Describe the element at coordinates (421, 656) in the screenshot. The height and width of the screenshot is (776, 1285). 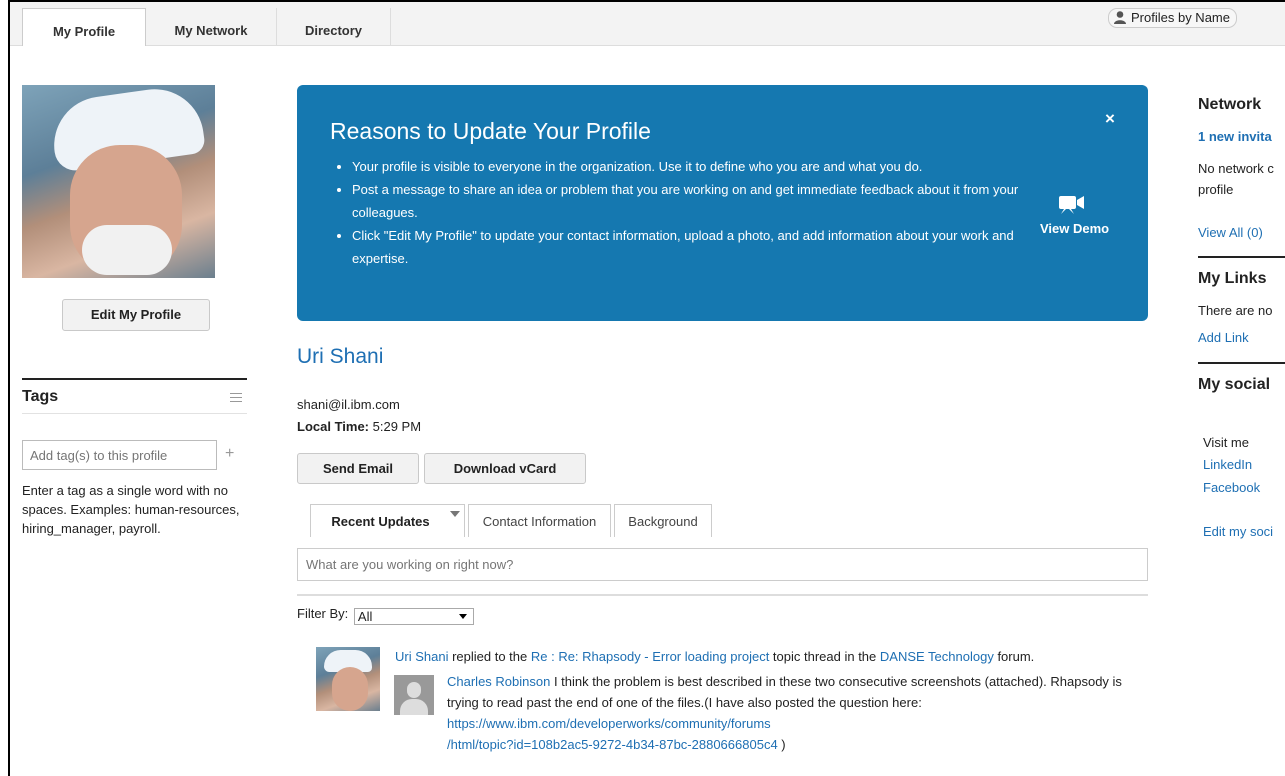
I see `feed-actor-link: Uri Shani` at that location.